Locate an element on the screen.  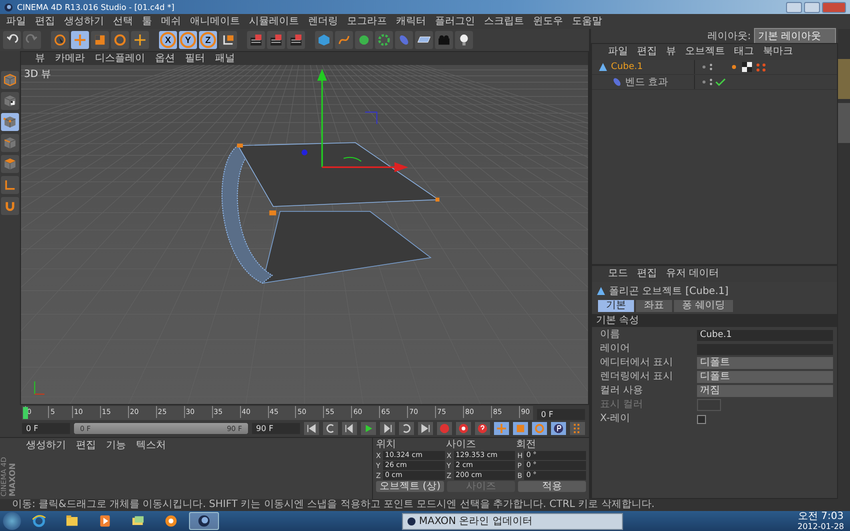
menu-item: 패널 is located at coordinates (225, 58).